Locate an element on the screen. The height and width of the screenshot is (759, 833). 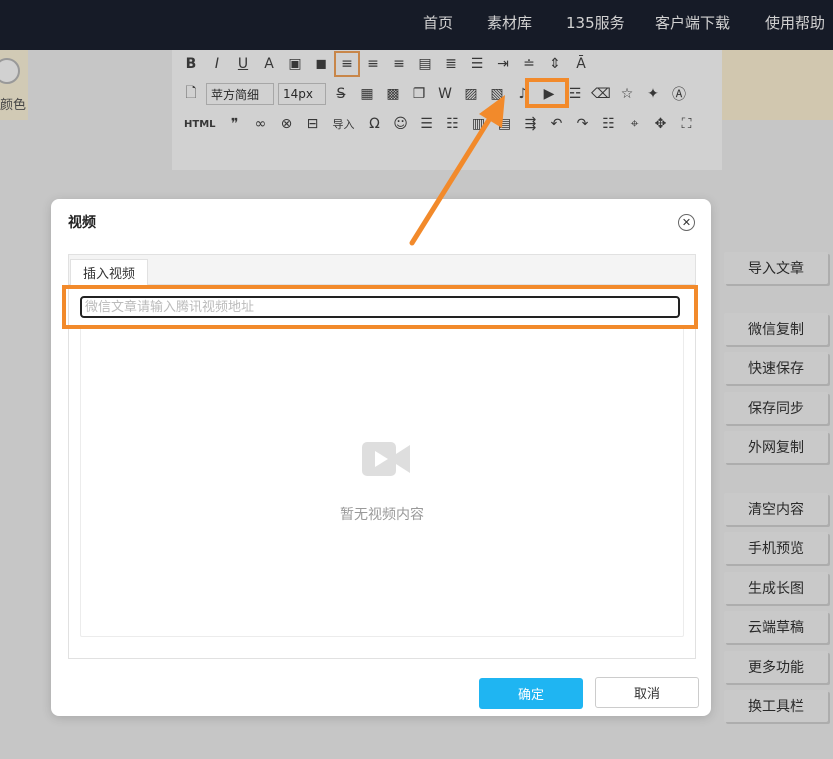
close-icon: ✕ is located at coordinates (686, 222).